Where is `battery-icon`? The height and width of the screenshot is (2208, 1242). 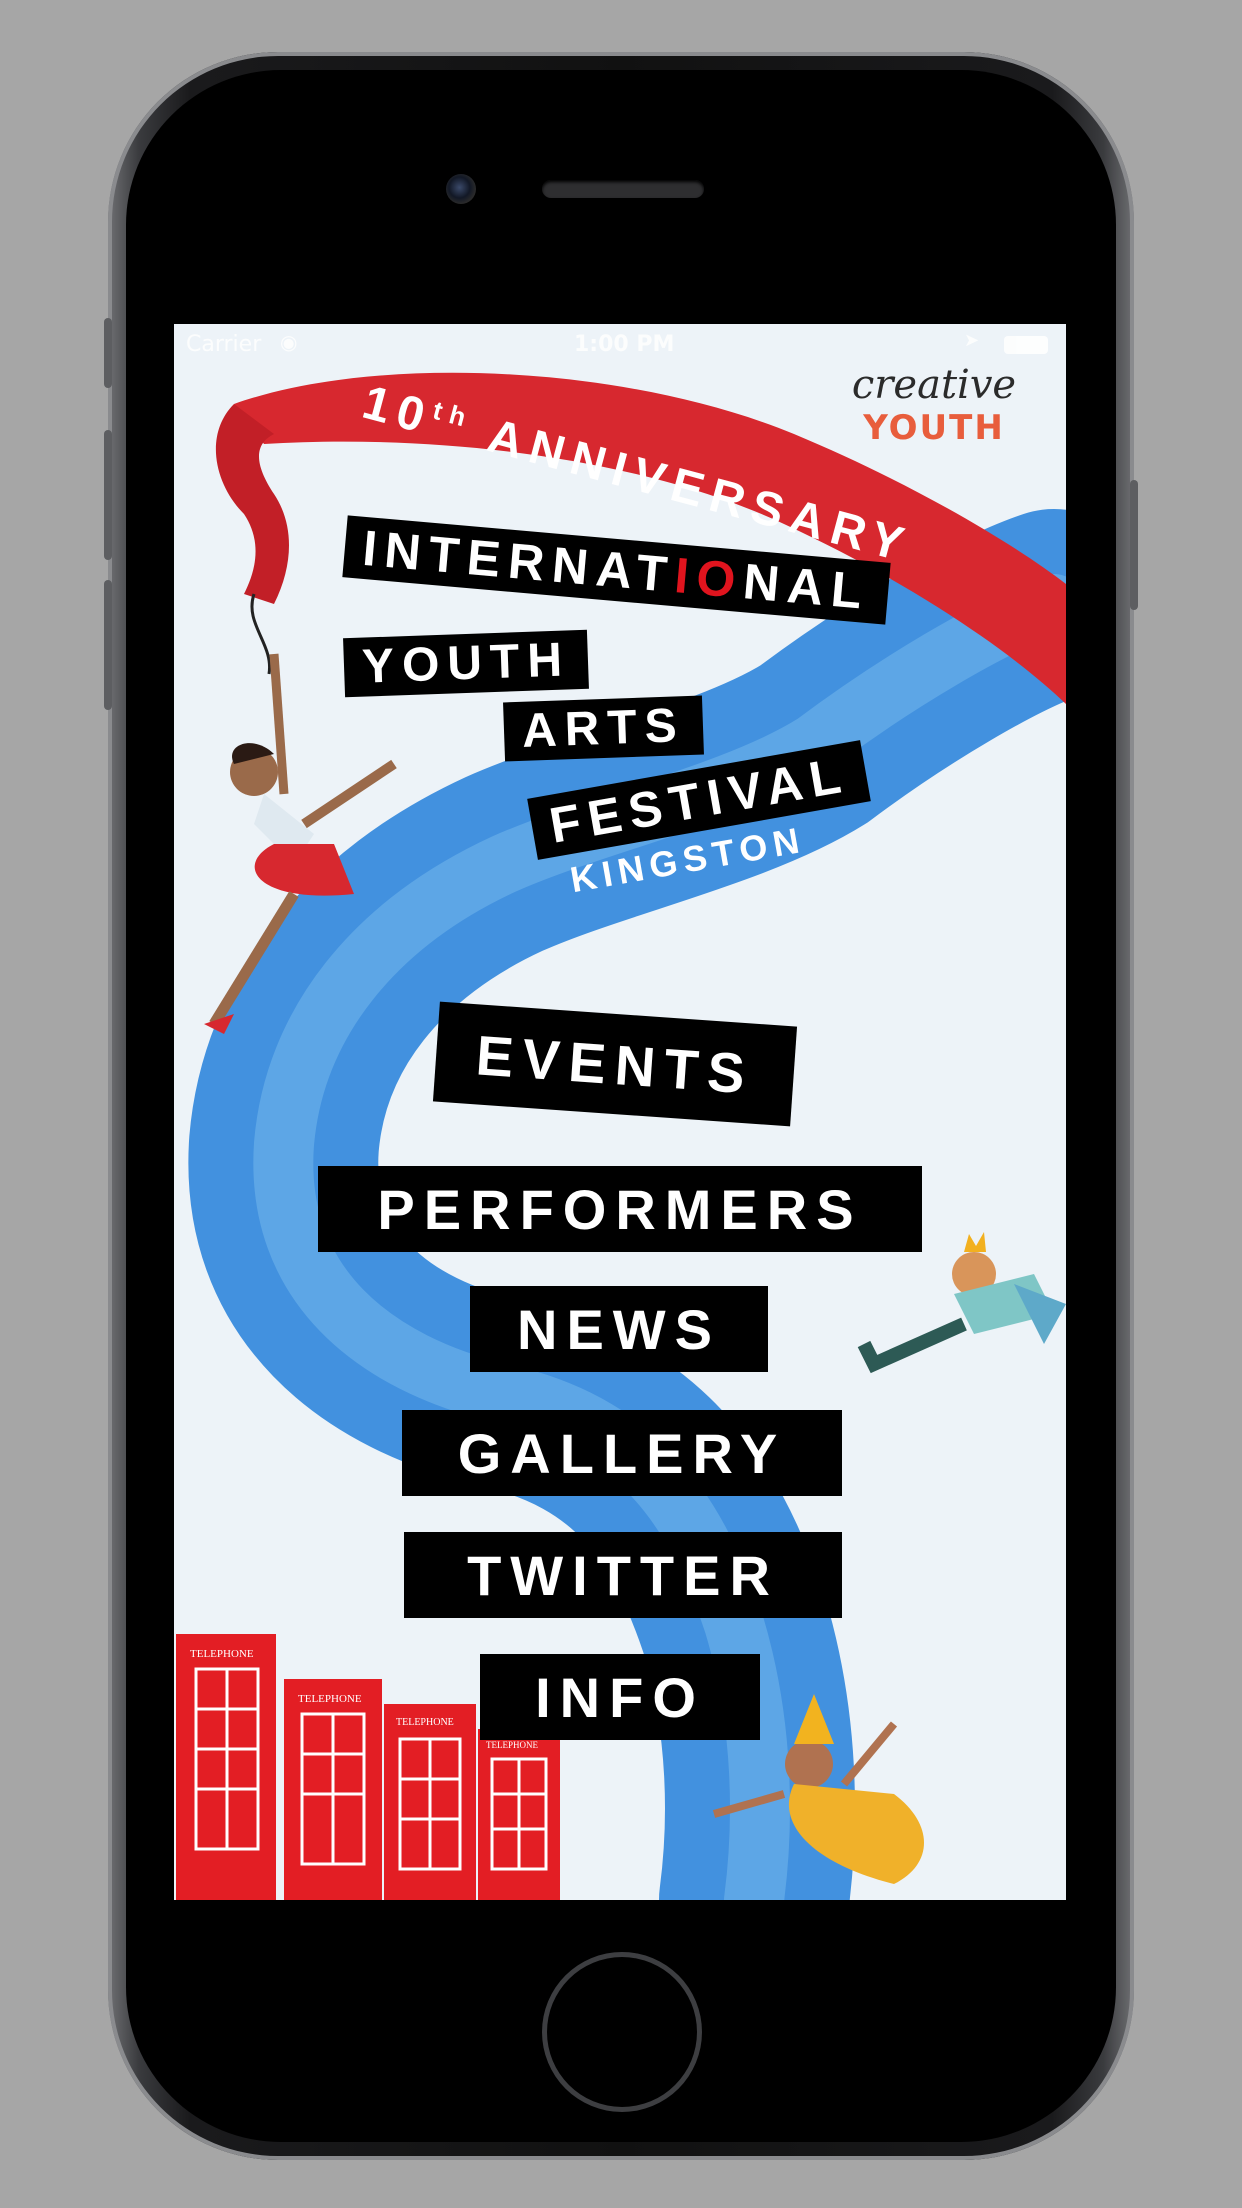
battery-icon is located at coordinates (1026, 345).